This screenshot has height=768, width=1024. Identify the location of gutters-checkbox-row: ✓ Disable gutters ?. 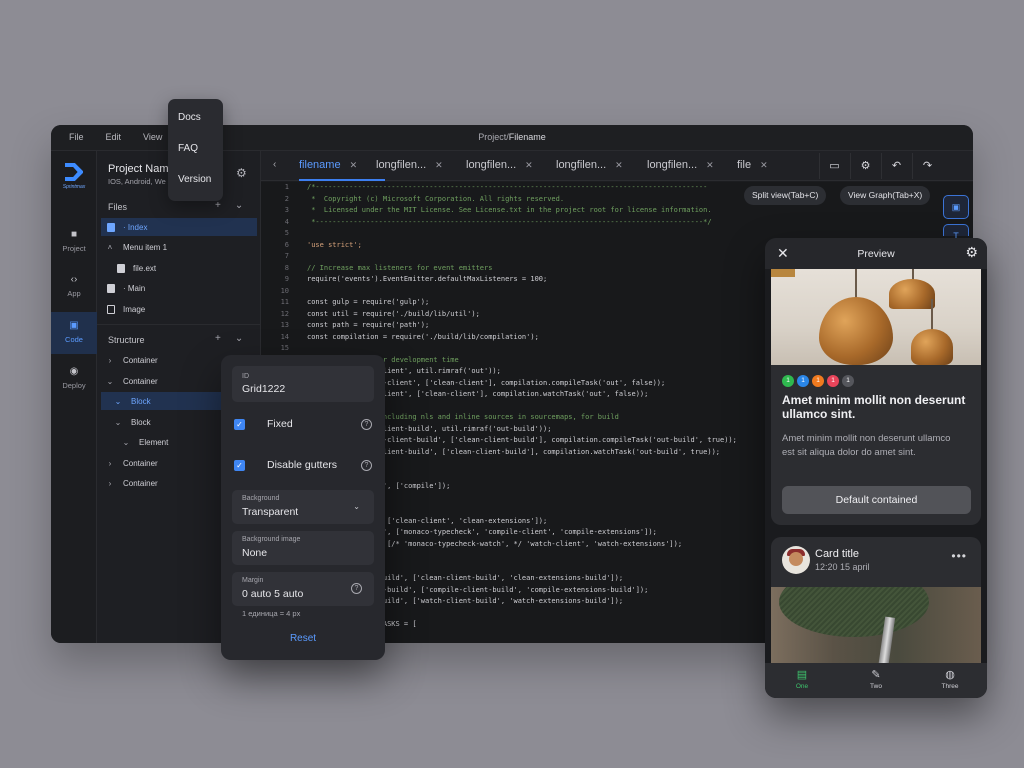
(304, 466).